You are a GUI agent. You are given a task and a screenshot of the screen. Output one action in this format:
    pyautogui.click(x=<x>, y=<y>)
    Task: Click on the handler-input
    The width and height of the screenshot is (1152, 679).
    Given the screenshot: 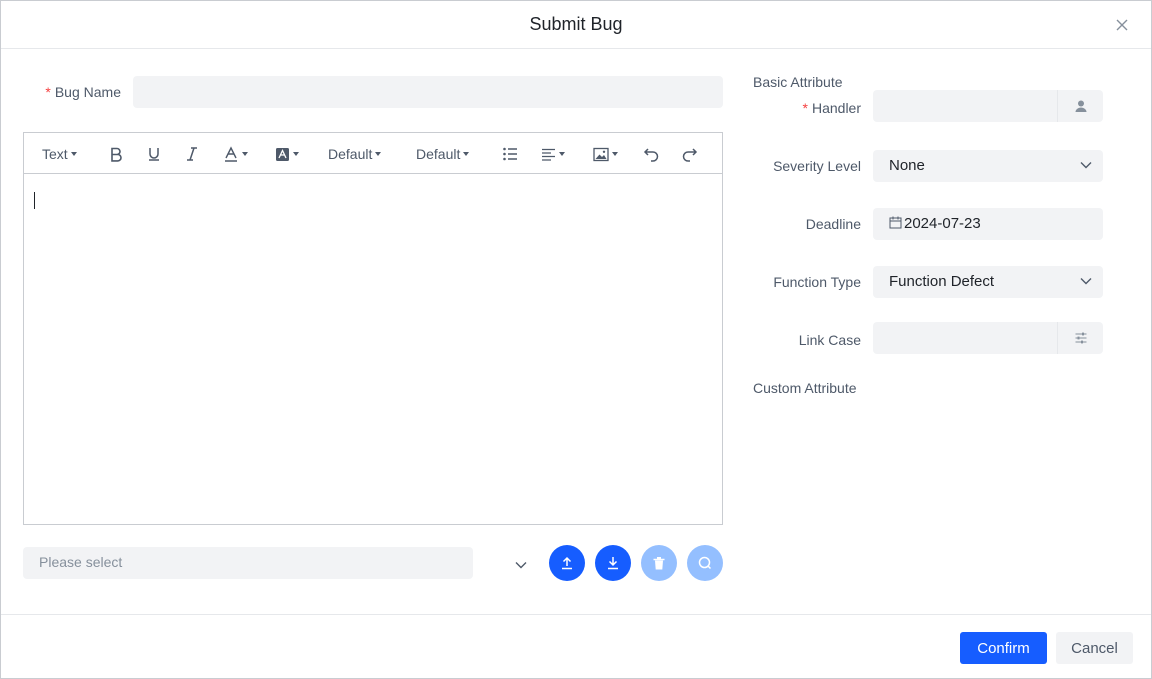 What is the action you would take?
    pyautogui.click(x=988, y=106)
    